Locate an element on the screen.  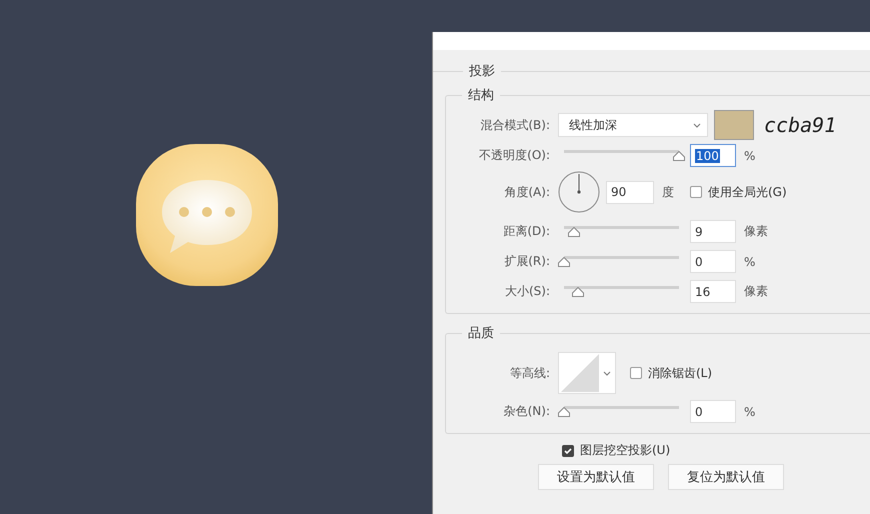
checkbox-label: 图层挖空投影(U) is located at coordinates (625, 450).